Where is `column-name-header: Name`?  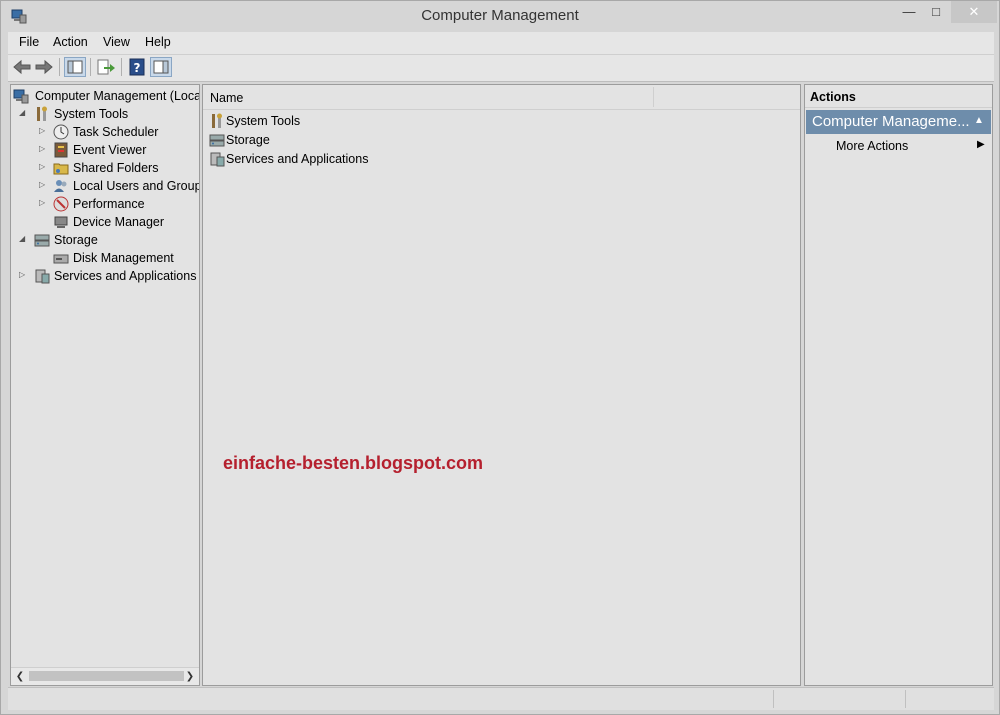 column-name-header: Name is located at coordinates (226, 98).